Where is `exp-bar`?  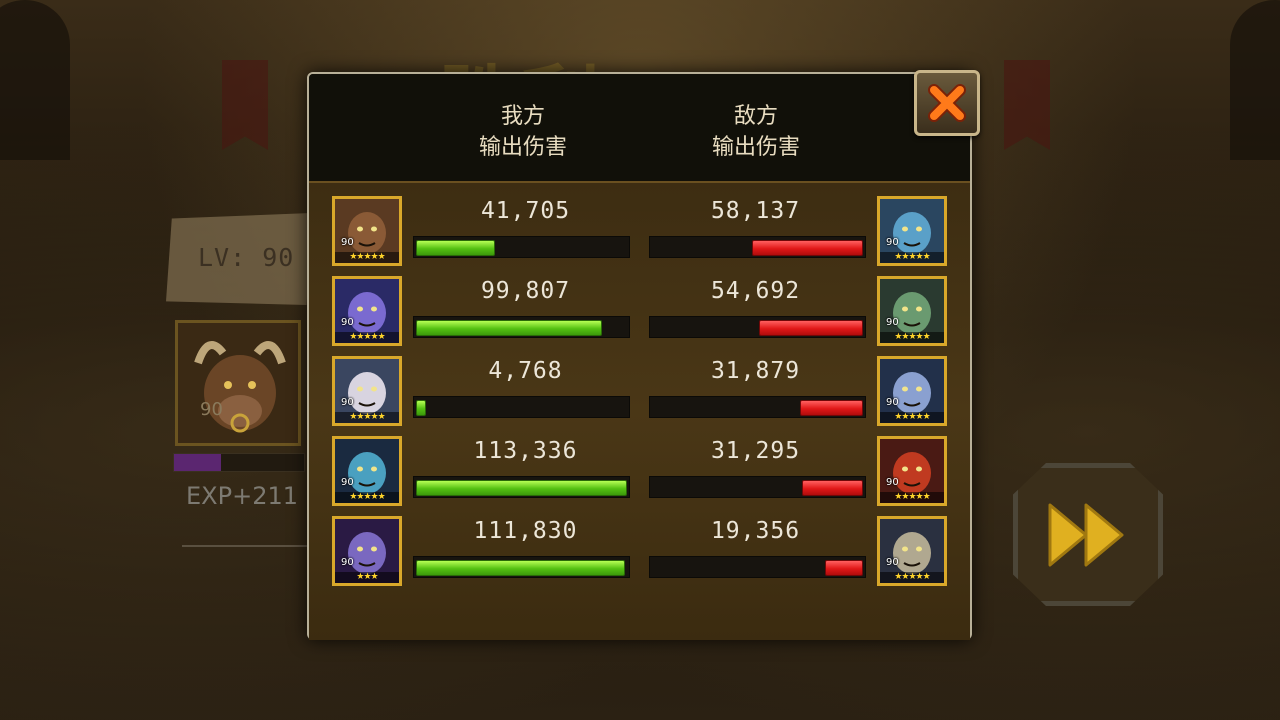 exp-bar is located at coordinates (239, 462).